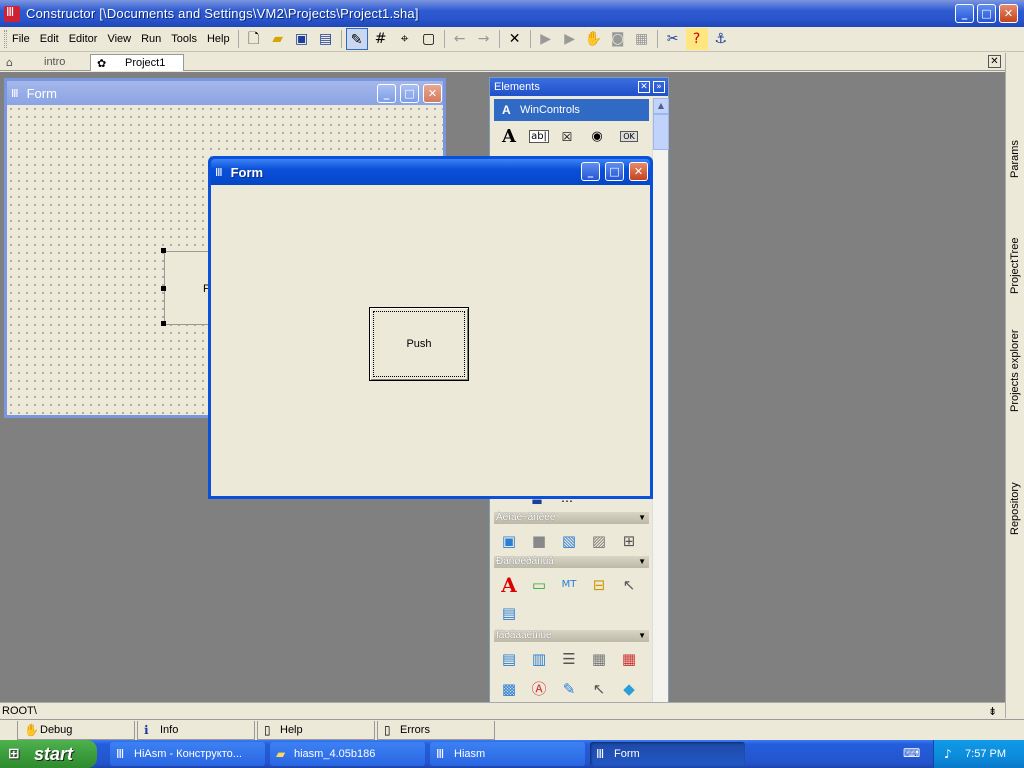  I want to click on form-maximize-button: □, so click(614, 171).